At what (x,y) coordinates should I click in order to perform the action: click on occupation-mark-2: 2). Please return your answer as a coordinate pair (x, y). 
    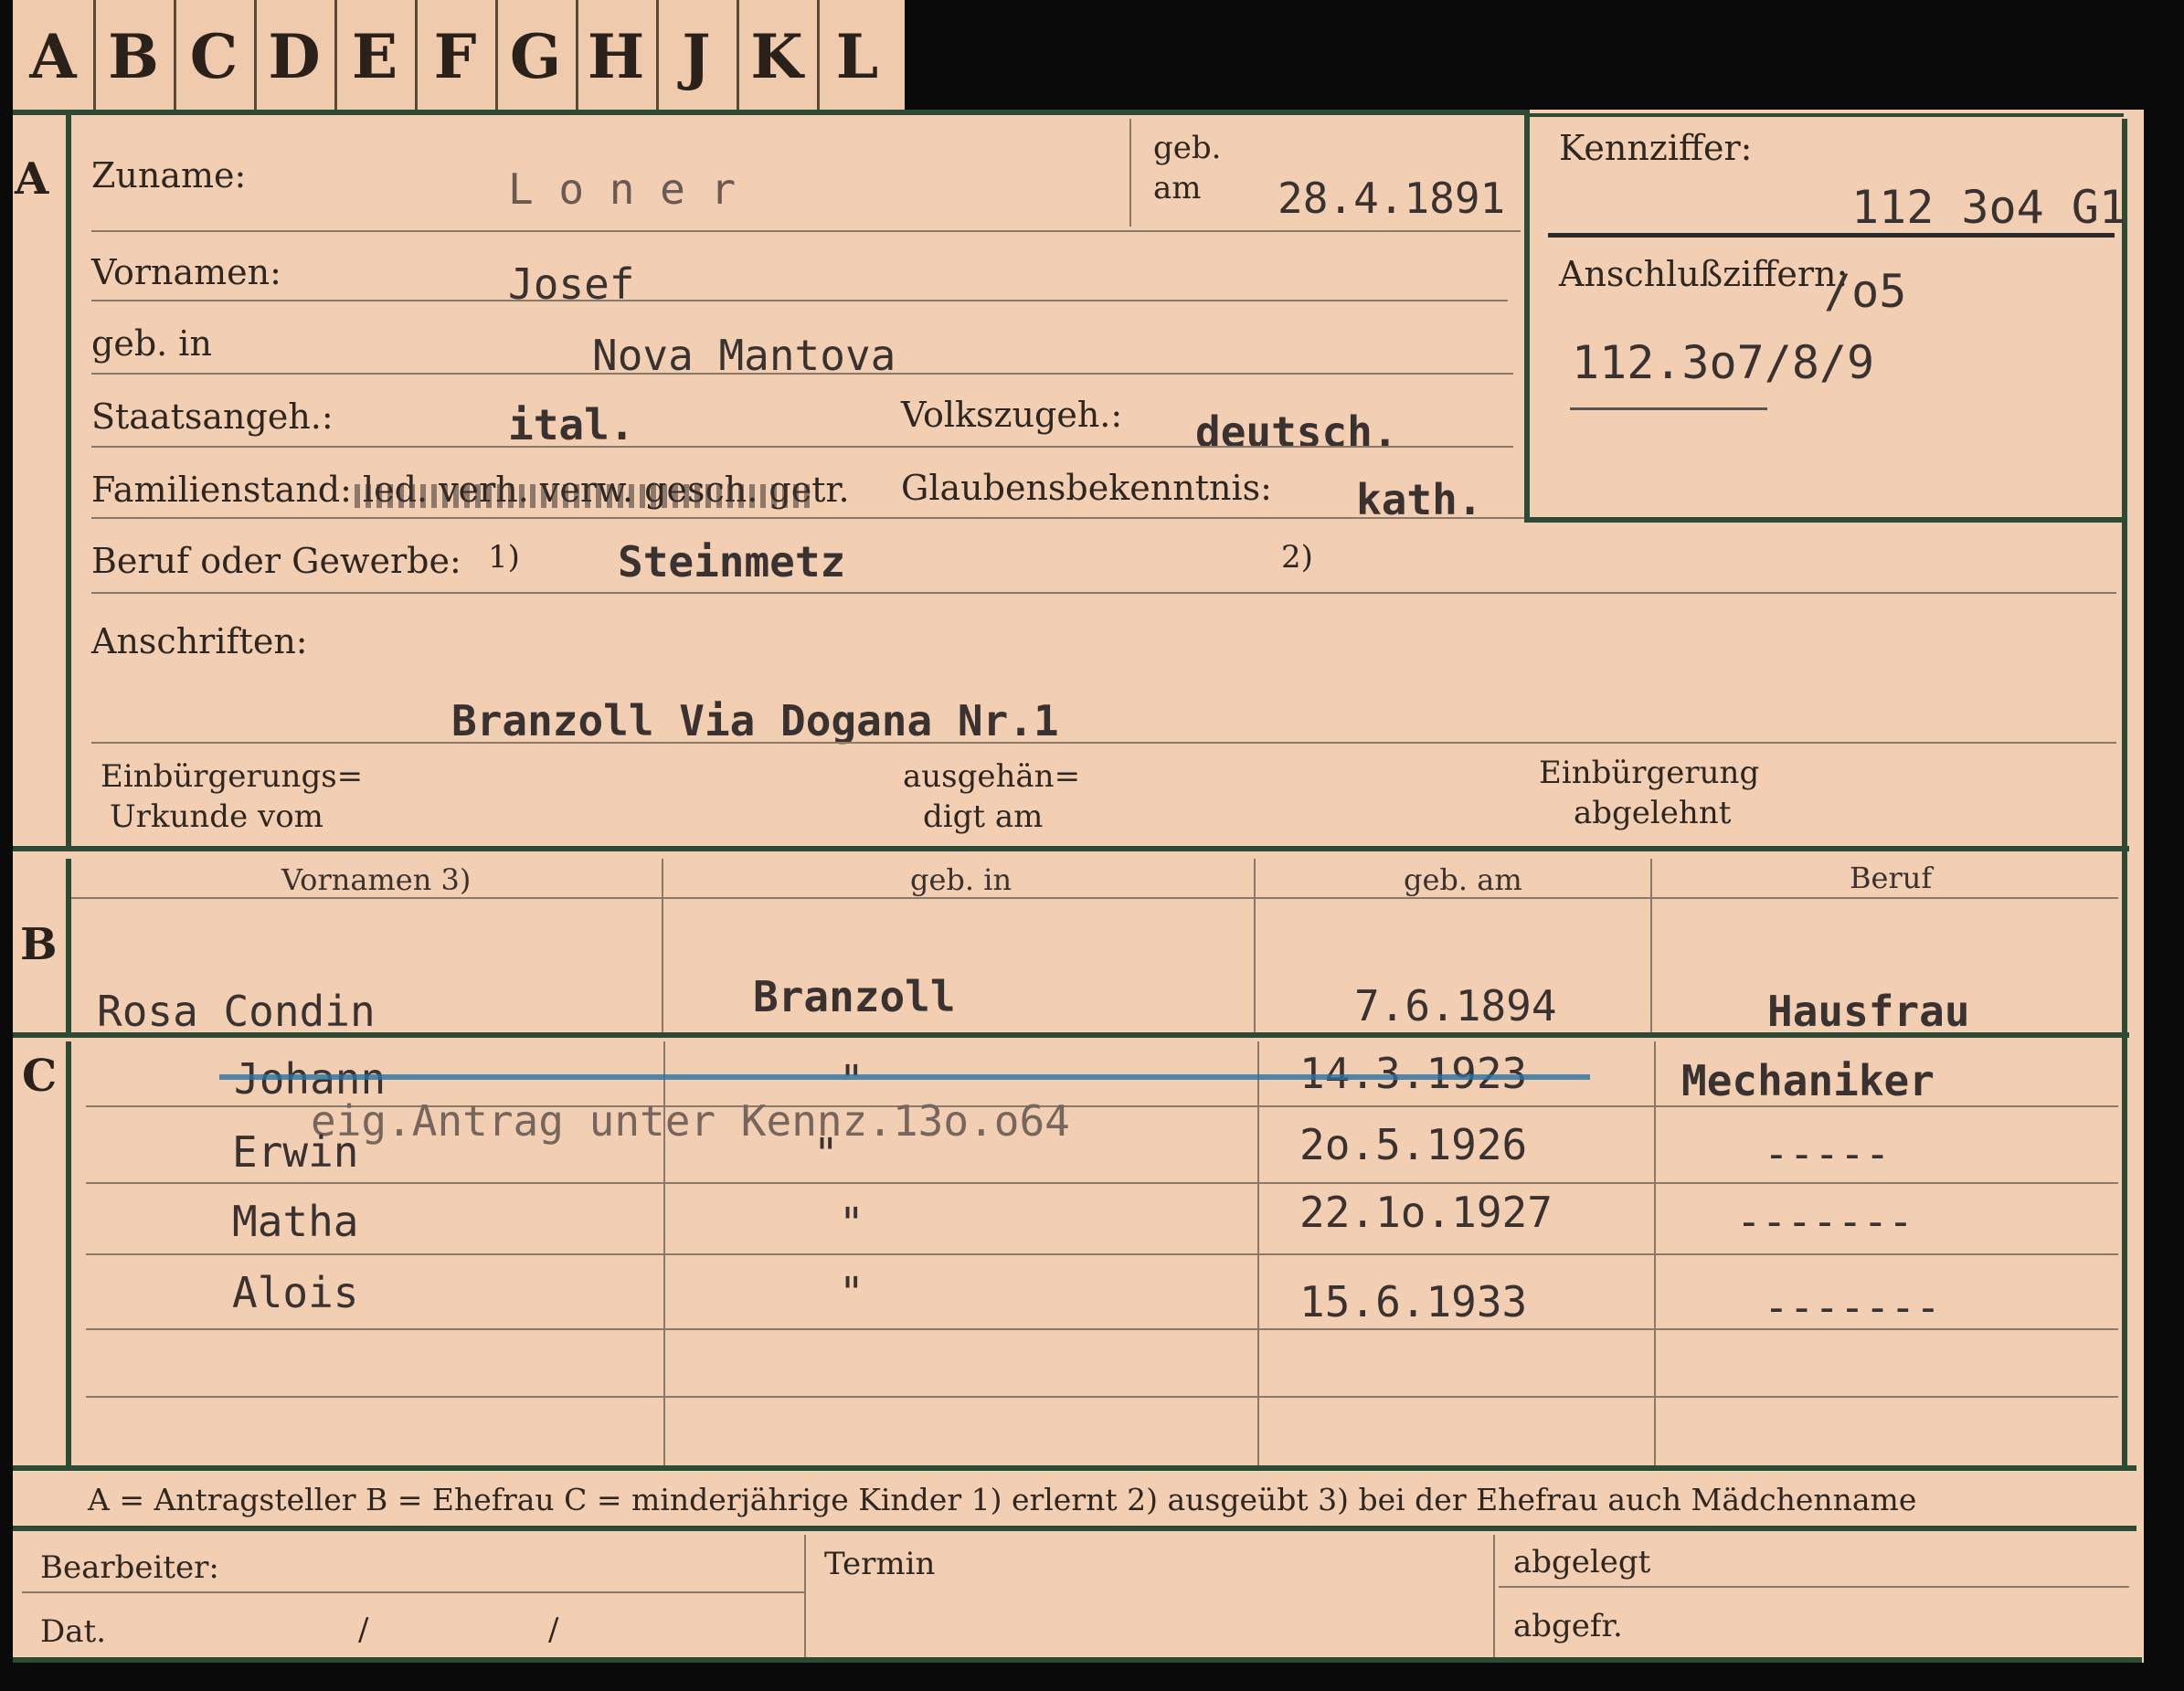
    Looking at the image, I should click on (1297, 557).